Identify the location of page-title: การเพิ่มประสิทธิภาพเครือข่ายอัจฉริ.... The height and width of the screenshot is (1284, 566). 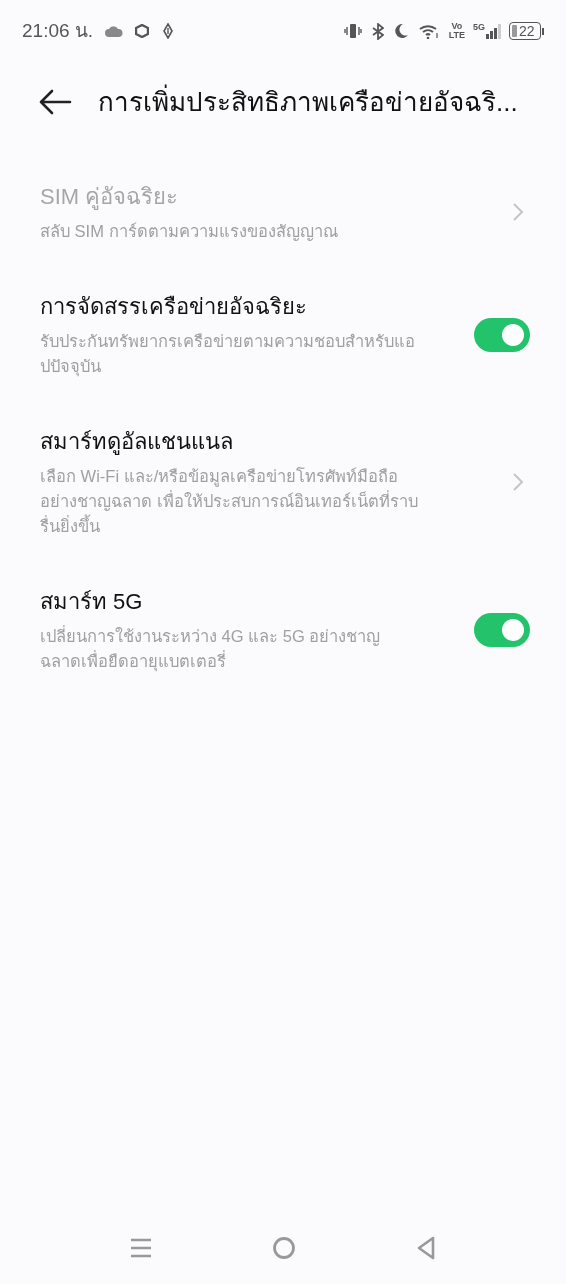
(308, 101).